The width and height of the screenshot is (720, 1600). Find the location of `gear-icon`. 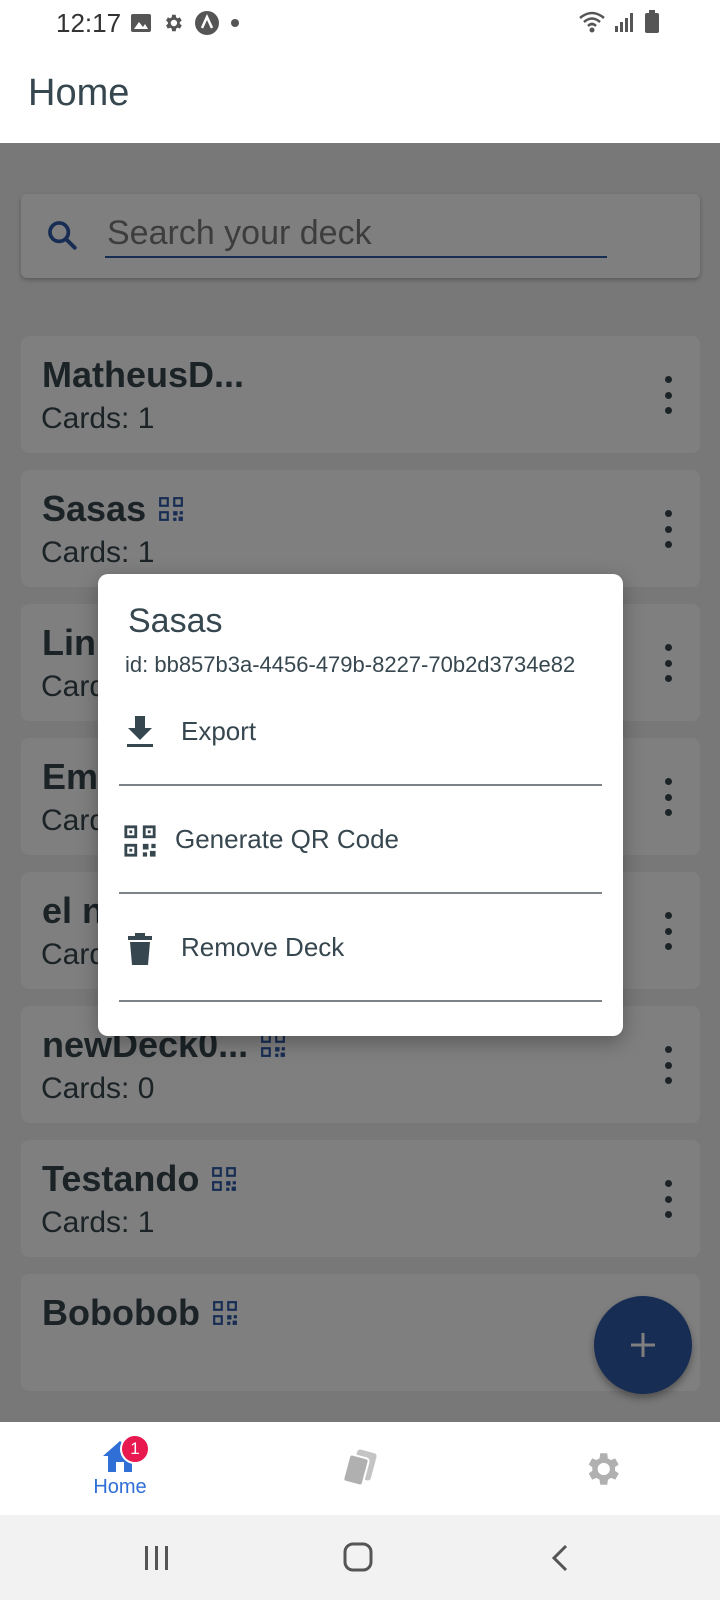

gear-icon is located at coordinates (174, 23).